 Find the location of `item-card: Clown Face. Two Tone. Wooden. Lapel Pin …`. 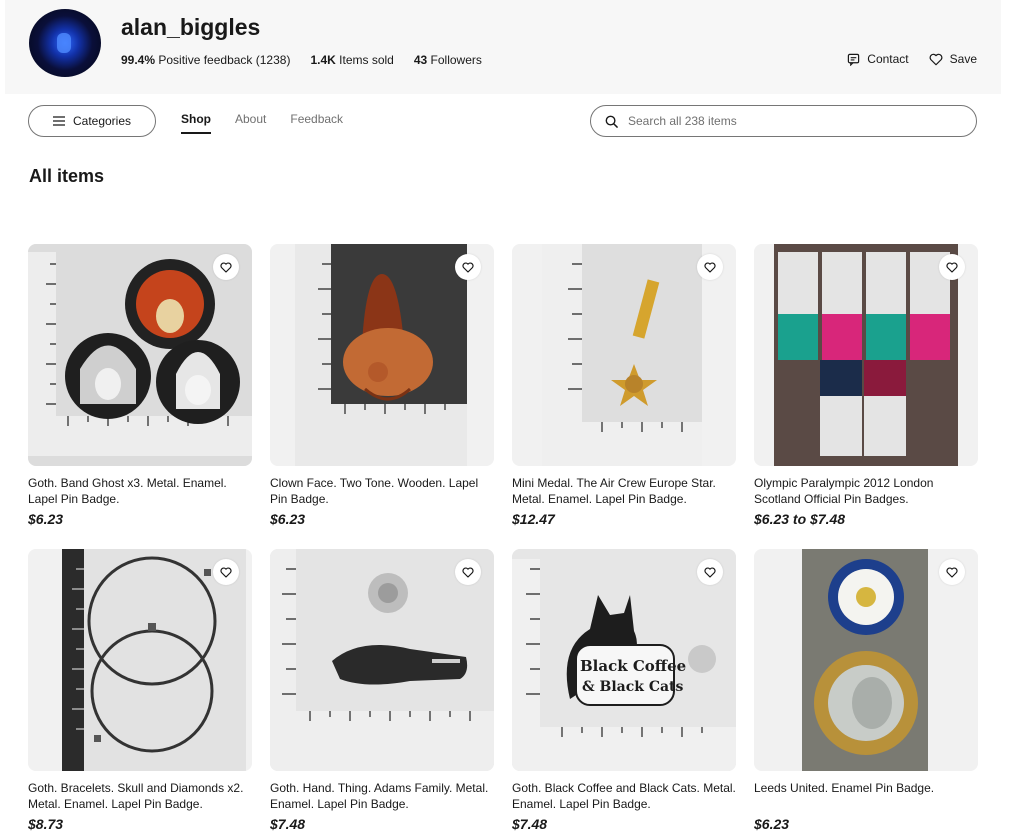

item-card: Clown Face. Two Tone. Wooden. Lapel Pin … is located at coordinates (382, 385).